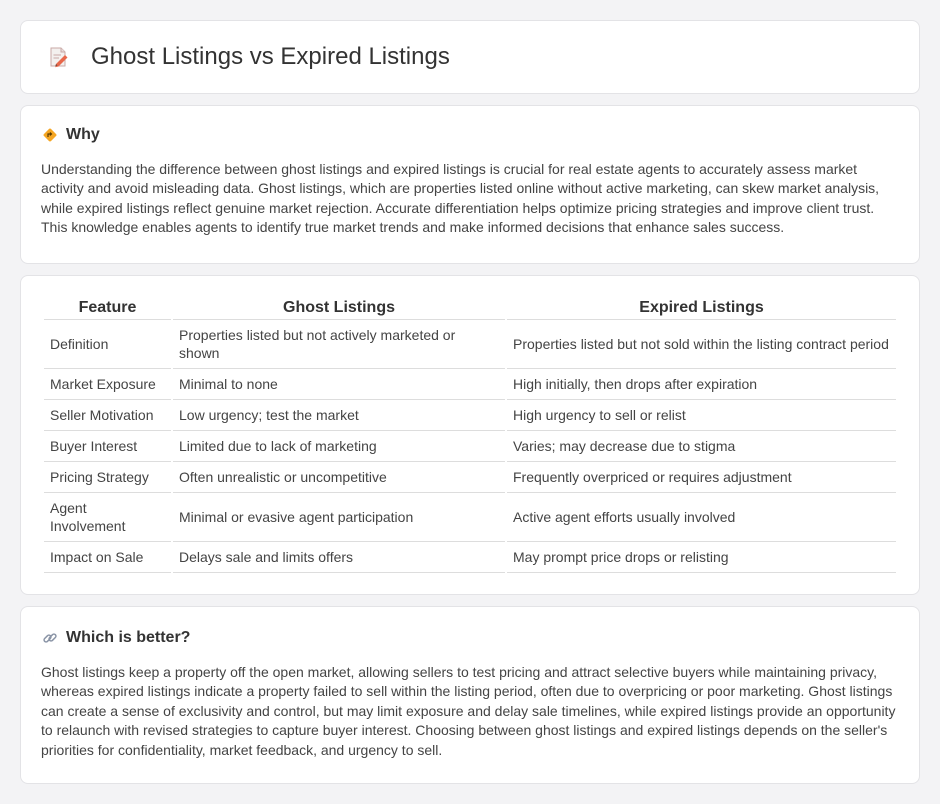 Image resolution: width=940 pixels, height=804 pixels. I want to click on why-heading: Why, so click(470, 135).